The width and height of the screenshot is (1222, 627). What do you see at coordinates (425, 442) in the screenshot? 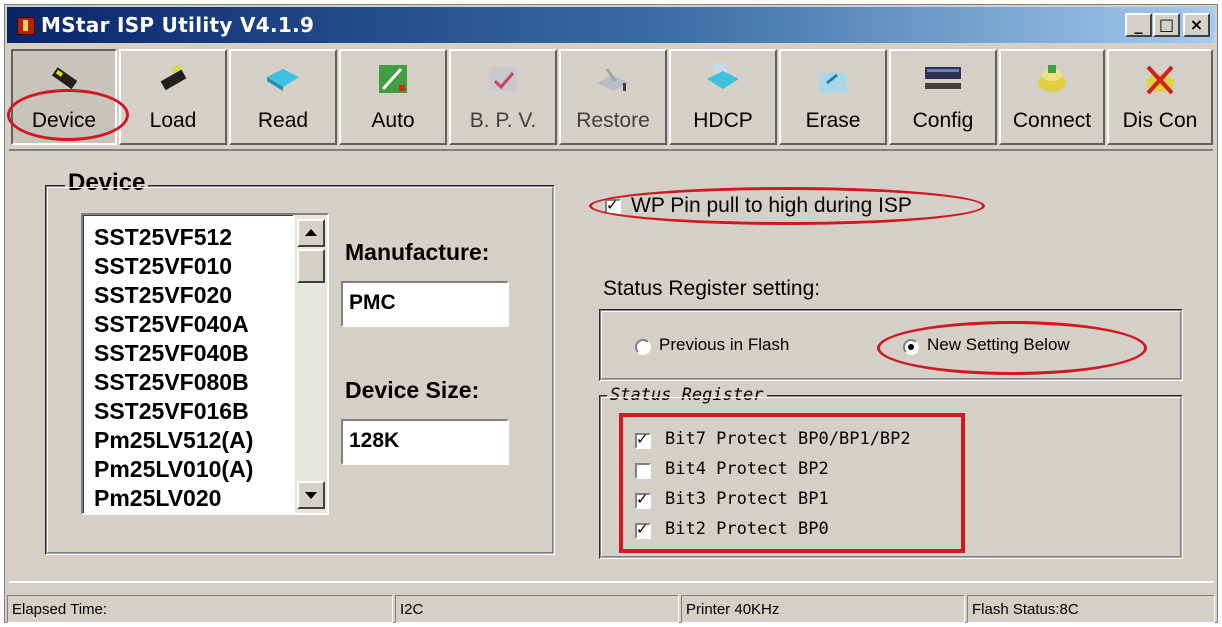
I see `device-size-field: 128K` at bounding box center [425, 442].